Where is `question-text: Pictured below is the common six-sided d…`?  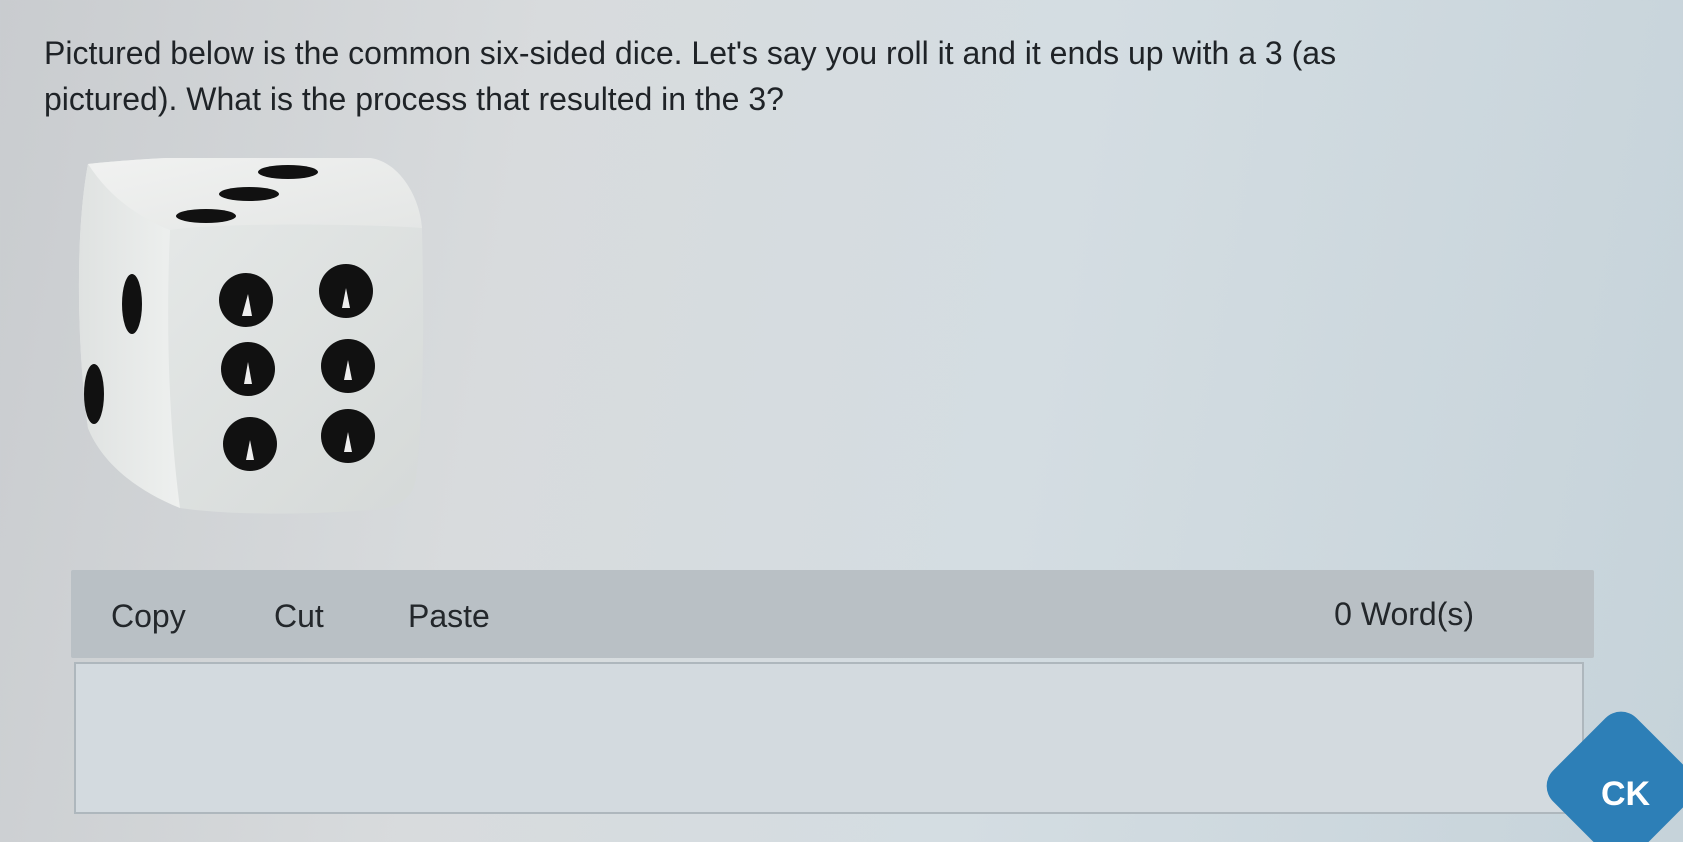
question-text: Pictured below is the common six-sided d… is located at coordinates (690, 76).